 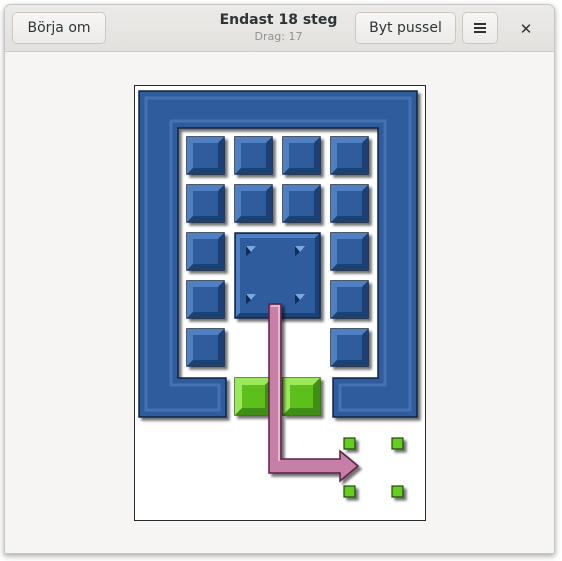 I want to click on change-puzzle-button: Byt pussel, so click(x=405, y=28).